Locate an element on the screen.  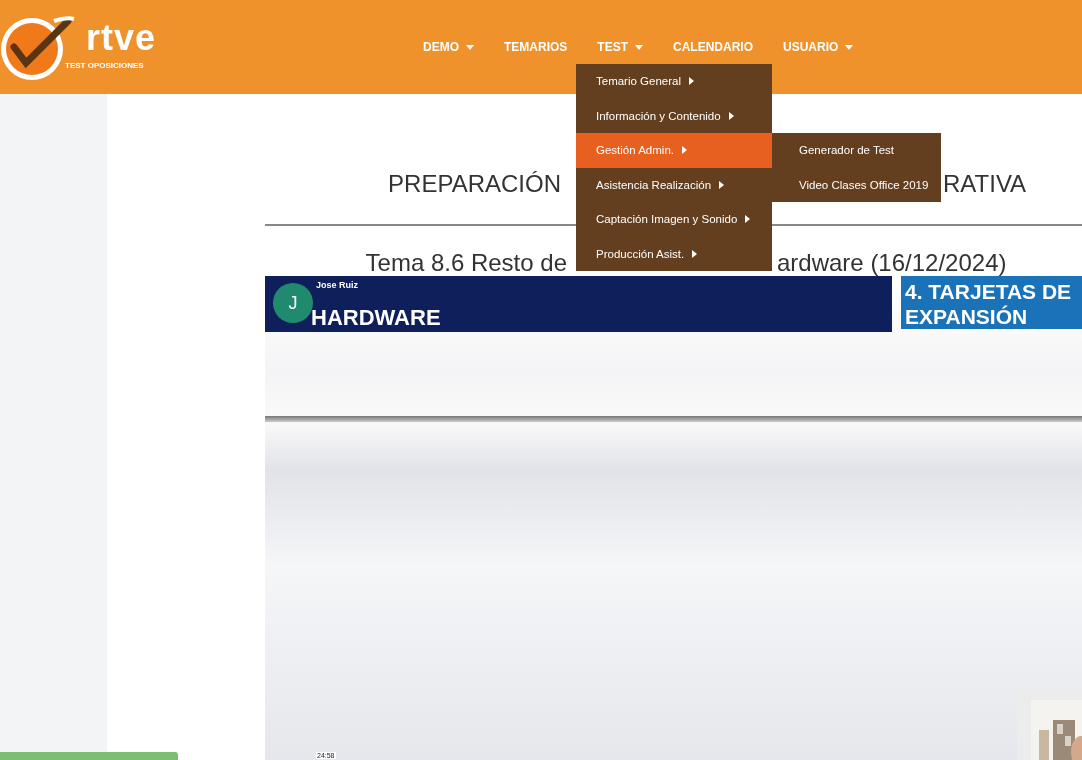
menu-item: Generador de Test is located at coordinates (856, 150).